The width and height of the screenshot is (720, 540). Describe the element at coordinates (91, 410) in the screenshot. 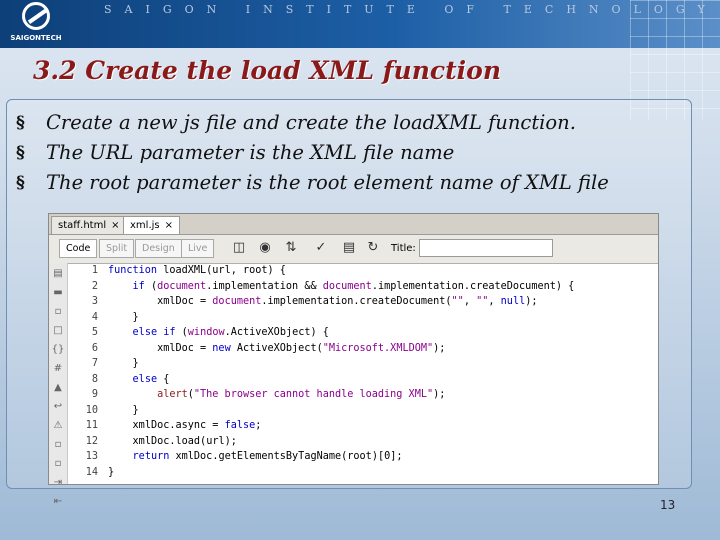

I see `line-number: 10` at that location.